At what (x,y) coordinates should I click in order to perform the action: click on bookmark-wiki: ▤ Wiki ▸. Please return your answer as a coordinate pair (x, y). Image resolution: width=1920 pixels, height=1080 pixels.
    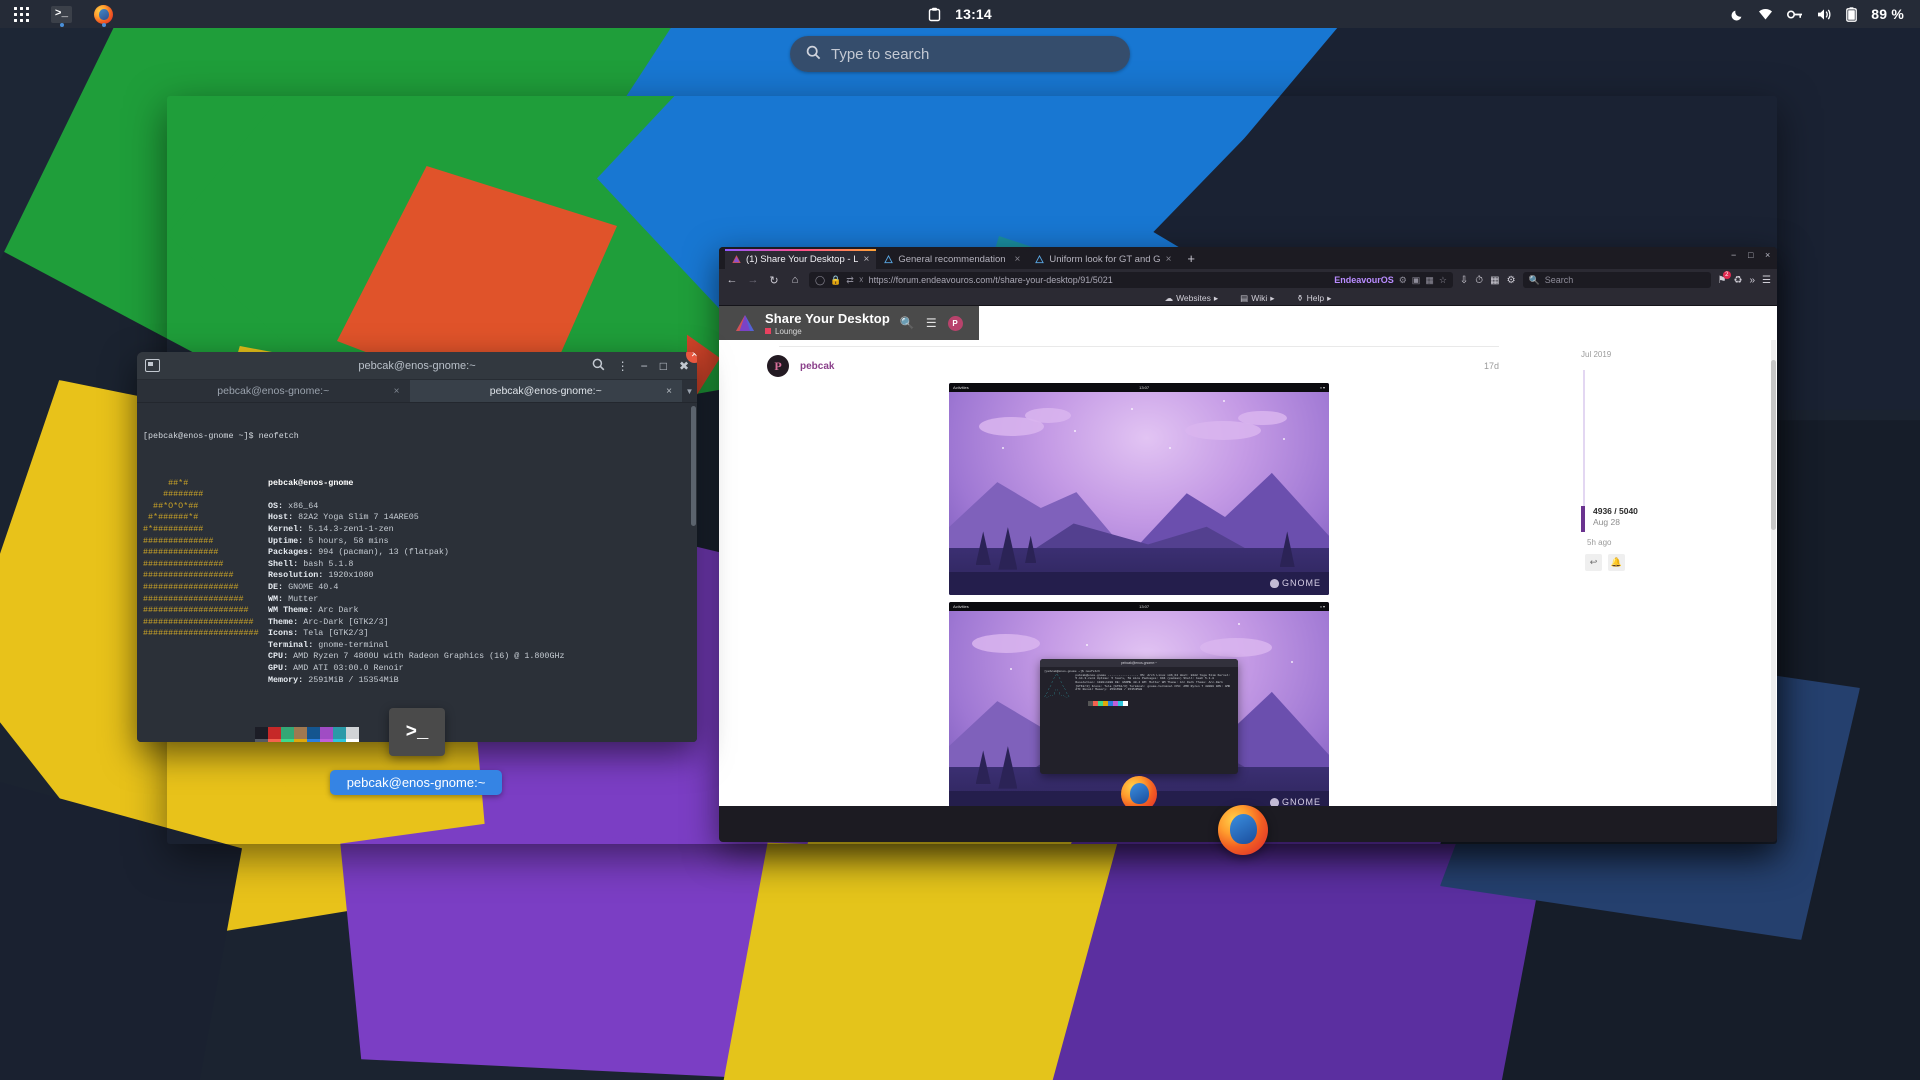
    Looking at the image, I should click on (1257, 298).